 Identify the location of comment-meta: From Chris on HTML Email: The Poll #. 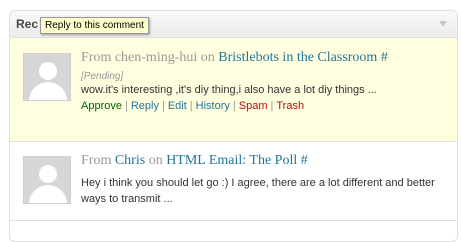
(194, 161).